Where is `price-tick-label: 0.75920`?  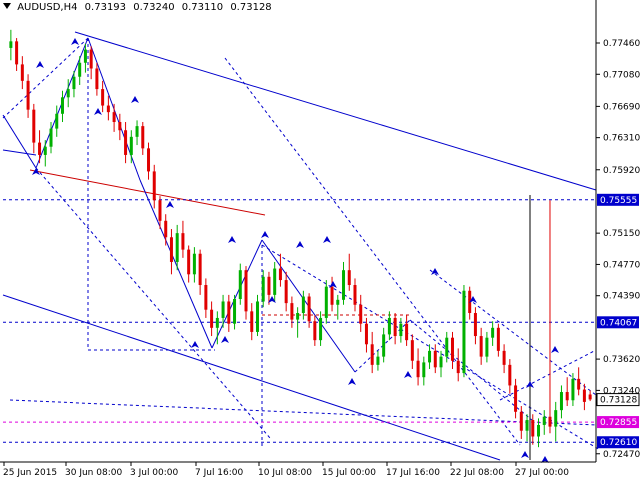
price-tick-label: 0.75920 is located at coordinates (621, 171).